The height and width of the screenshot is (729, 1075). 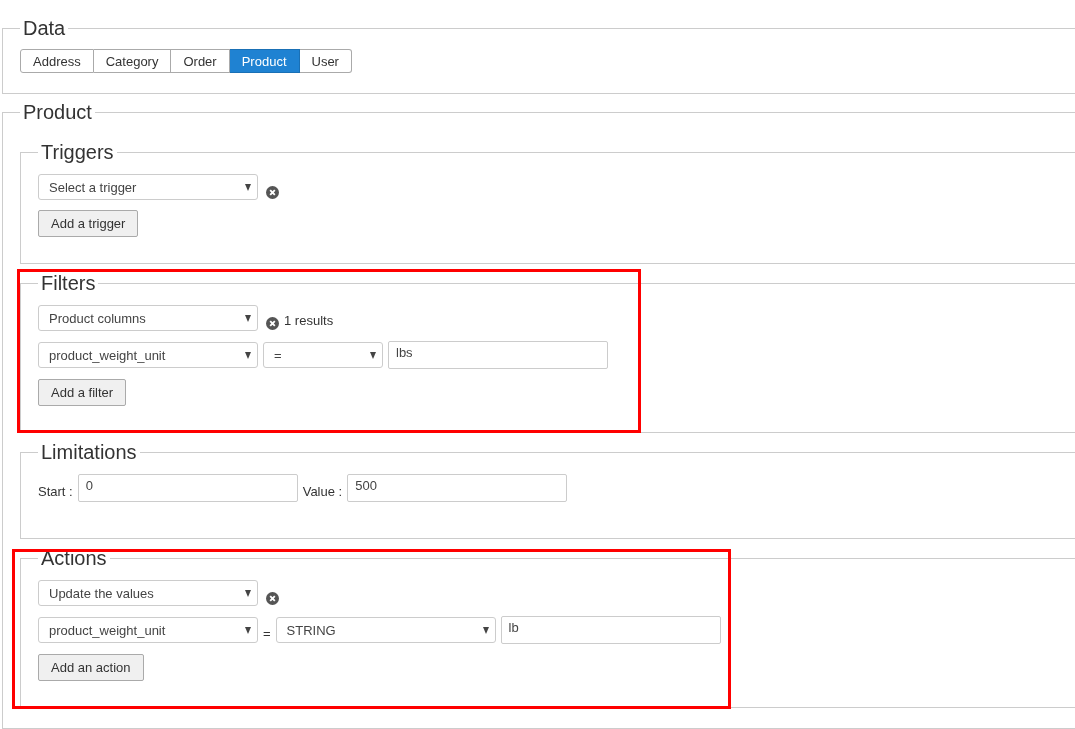 I want to click on subsection-title: Filters, so click(x=68, y=283).